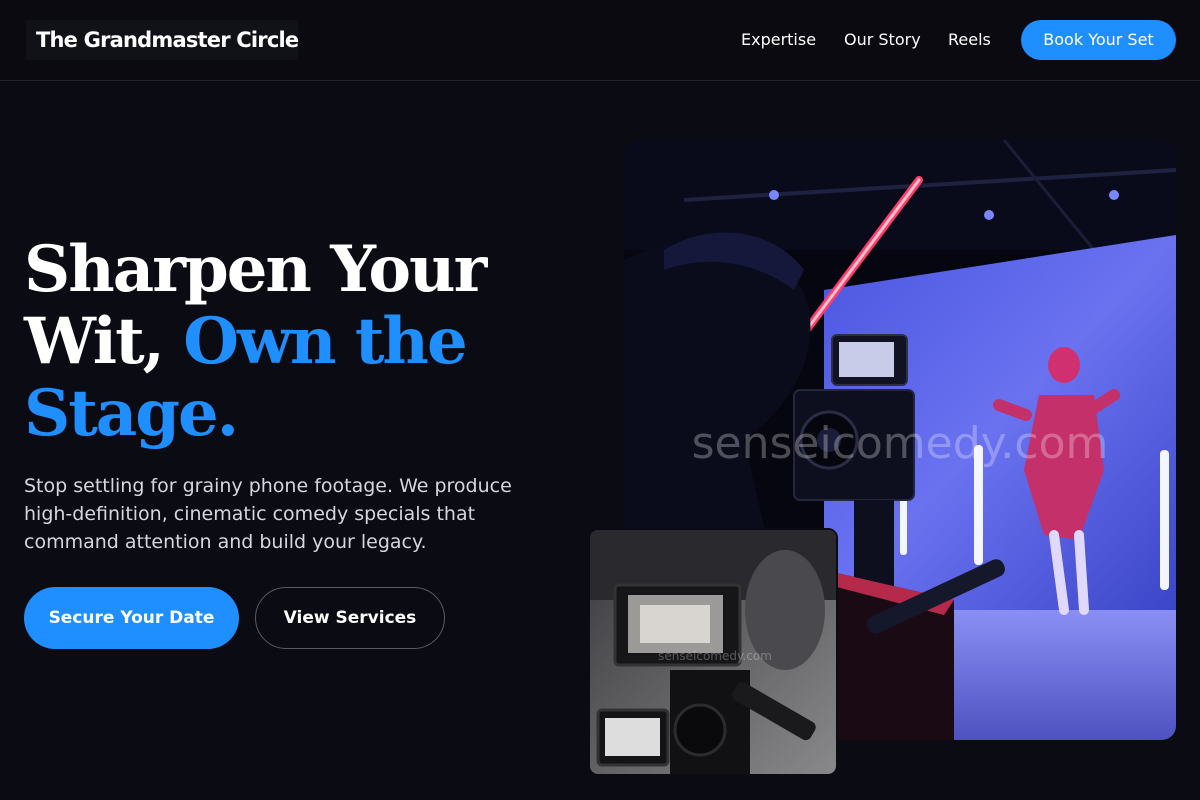  Describe the element at coordinates (104, 341) in the screenshot. I see `headline-line-2a: Wit,` at that location.